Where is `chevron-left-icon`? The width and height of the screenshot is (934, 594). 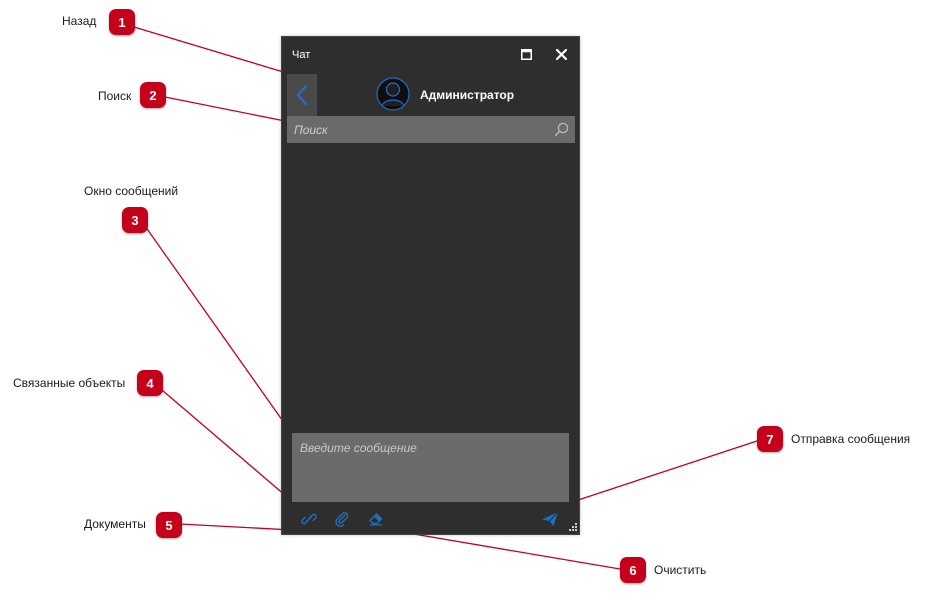
chevron-left-icon is located at coordinates (302, 95).